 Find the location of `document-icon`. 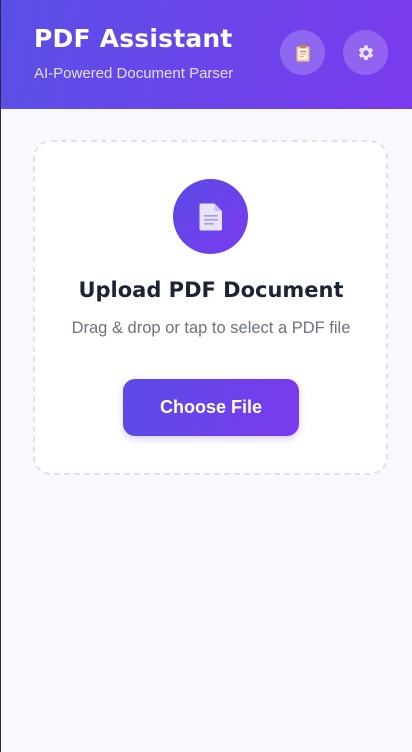

document-icon is located at coordinates (210, 216).